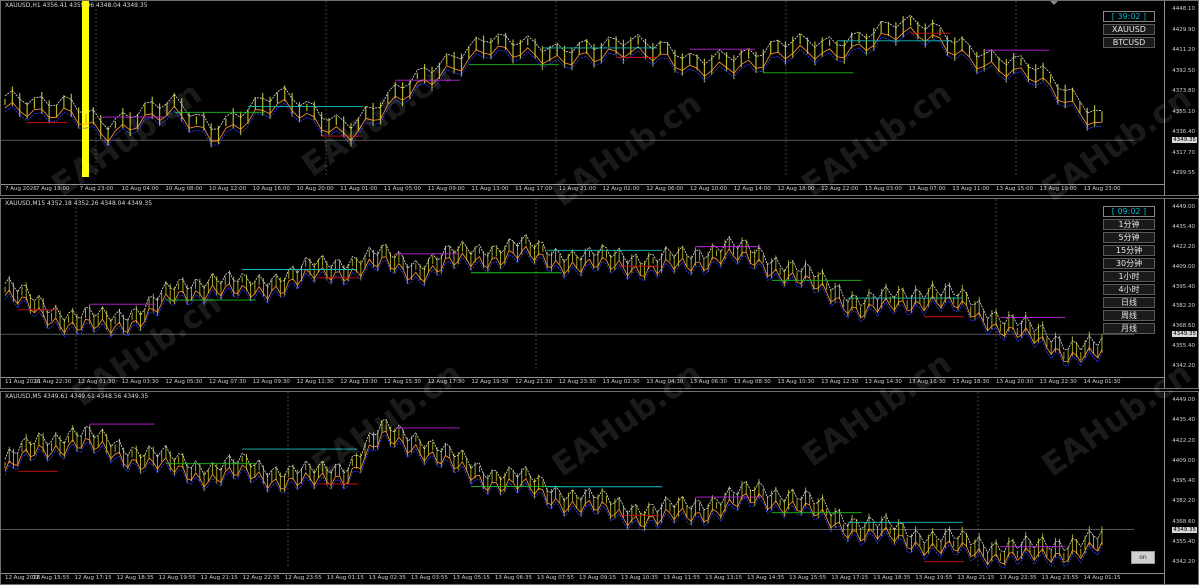  I want to click on time-tick-label: 12 Aug 07:30, so click(228, 382).